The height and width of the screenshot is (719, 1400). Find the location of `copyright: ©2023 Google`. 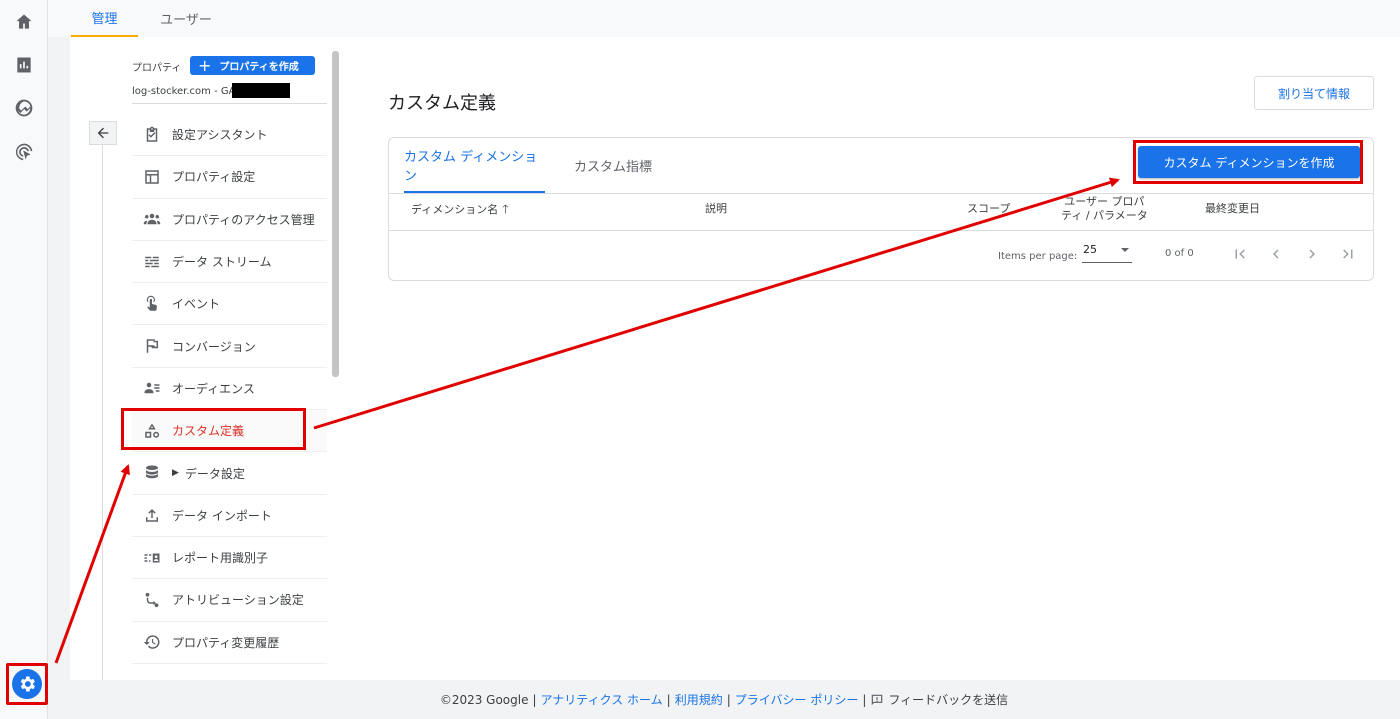

copyright: ©2023 Google is located at coordinates (484, 699).